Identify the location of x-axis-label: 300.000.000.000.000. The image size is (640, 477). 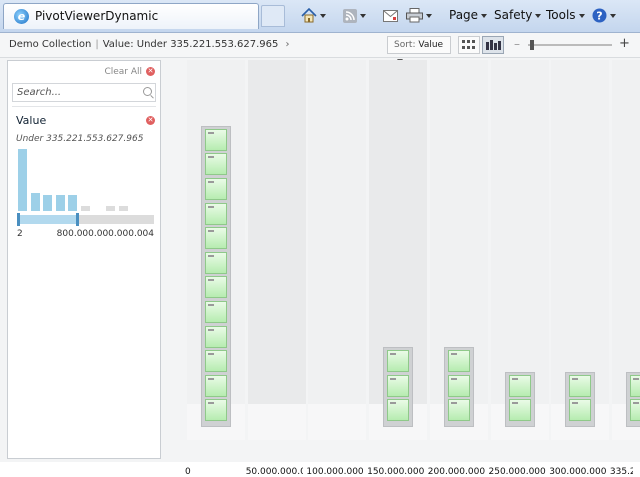
(578, 472).